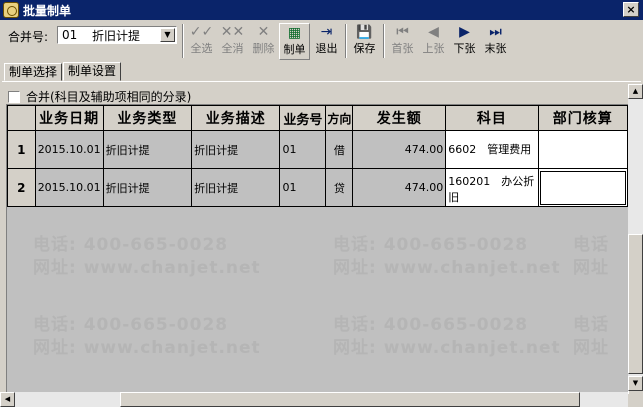  I want to click on previous-page-icon: ◀, so click(433, 32).